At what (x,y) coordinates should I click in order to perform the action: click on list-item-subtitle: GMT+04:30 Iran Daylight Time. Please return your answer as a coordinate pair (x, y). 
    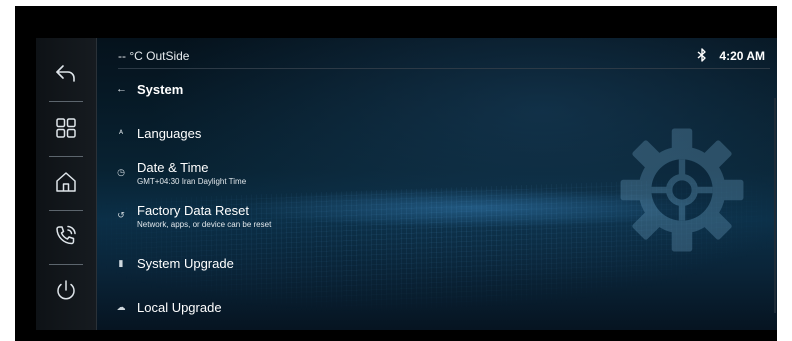
    Looking at the image, I should click on (192, 181).